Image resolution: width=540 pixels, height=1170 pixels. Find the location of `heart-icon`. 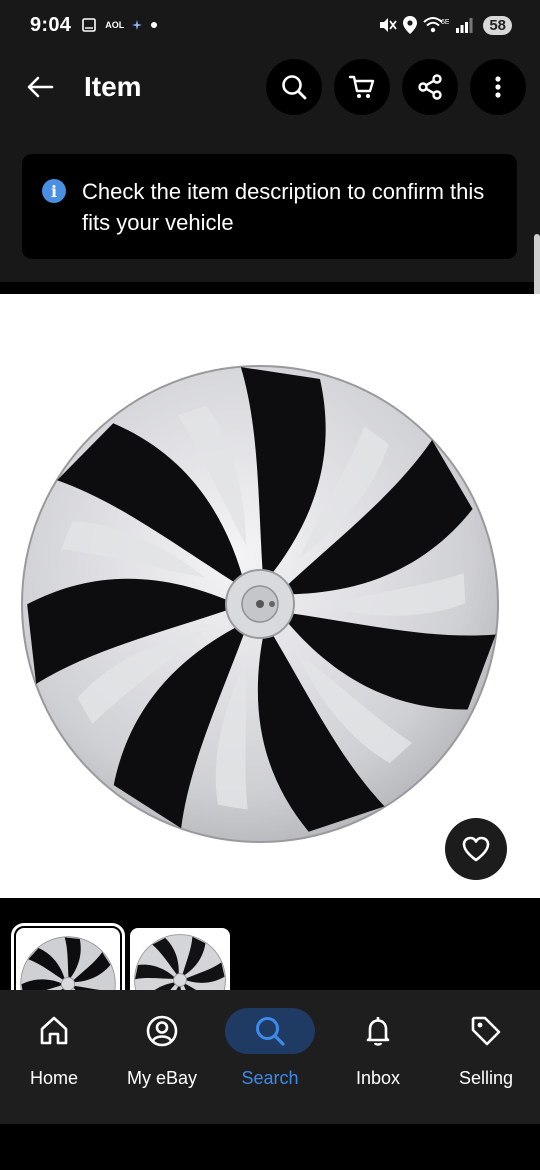

heart-icon is located at coordinates (476, 849).